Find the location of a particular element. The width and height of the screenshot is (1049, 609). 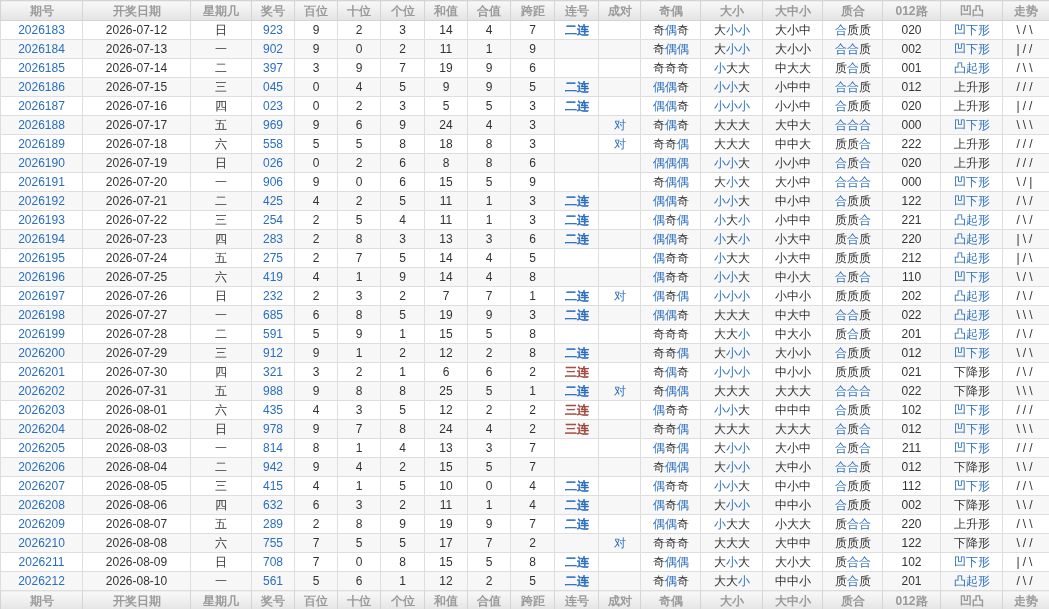

table-cell: 2026-07-16 is located at coordinates (136, 106).